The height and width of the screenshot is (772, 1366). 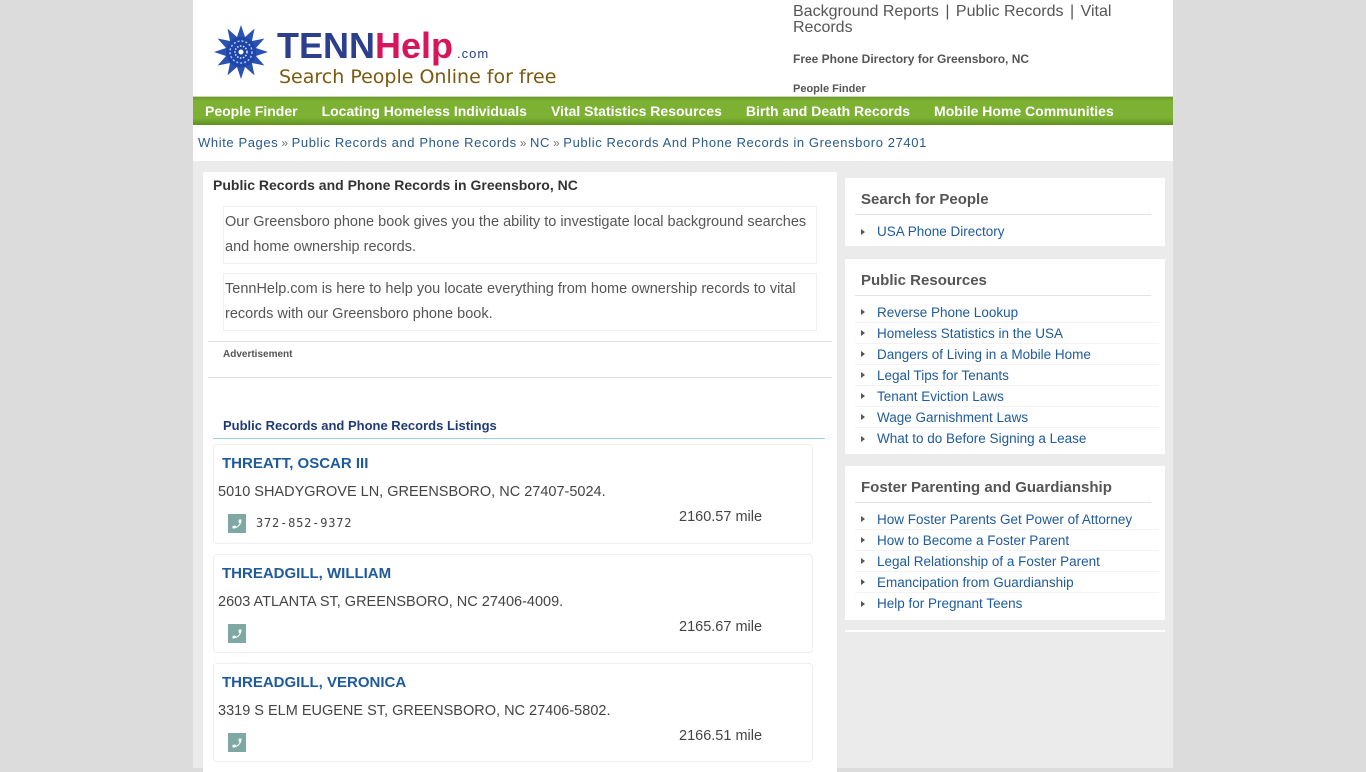 I want to click on sidebar-item: Help for Pregnant Teens, so click(x=1007, y=603).